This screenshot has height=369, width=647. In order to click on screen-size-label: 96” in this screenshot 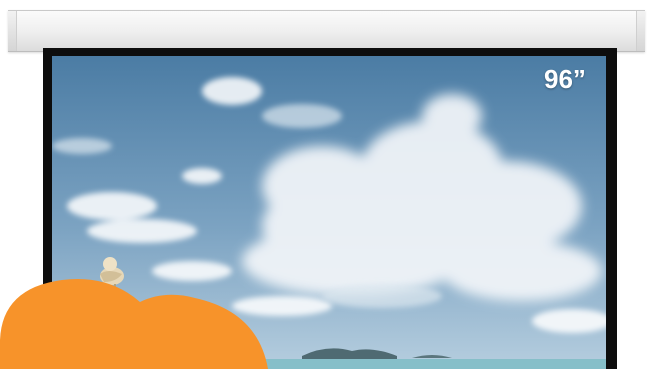, I will do `click(565, 79)`.